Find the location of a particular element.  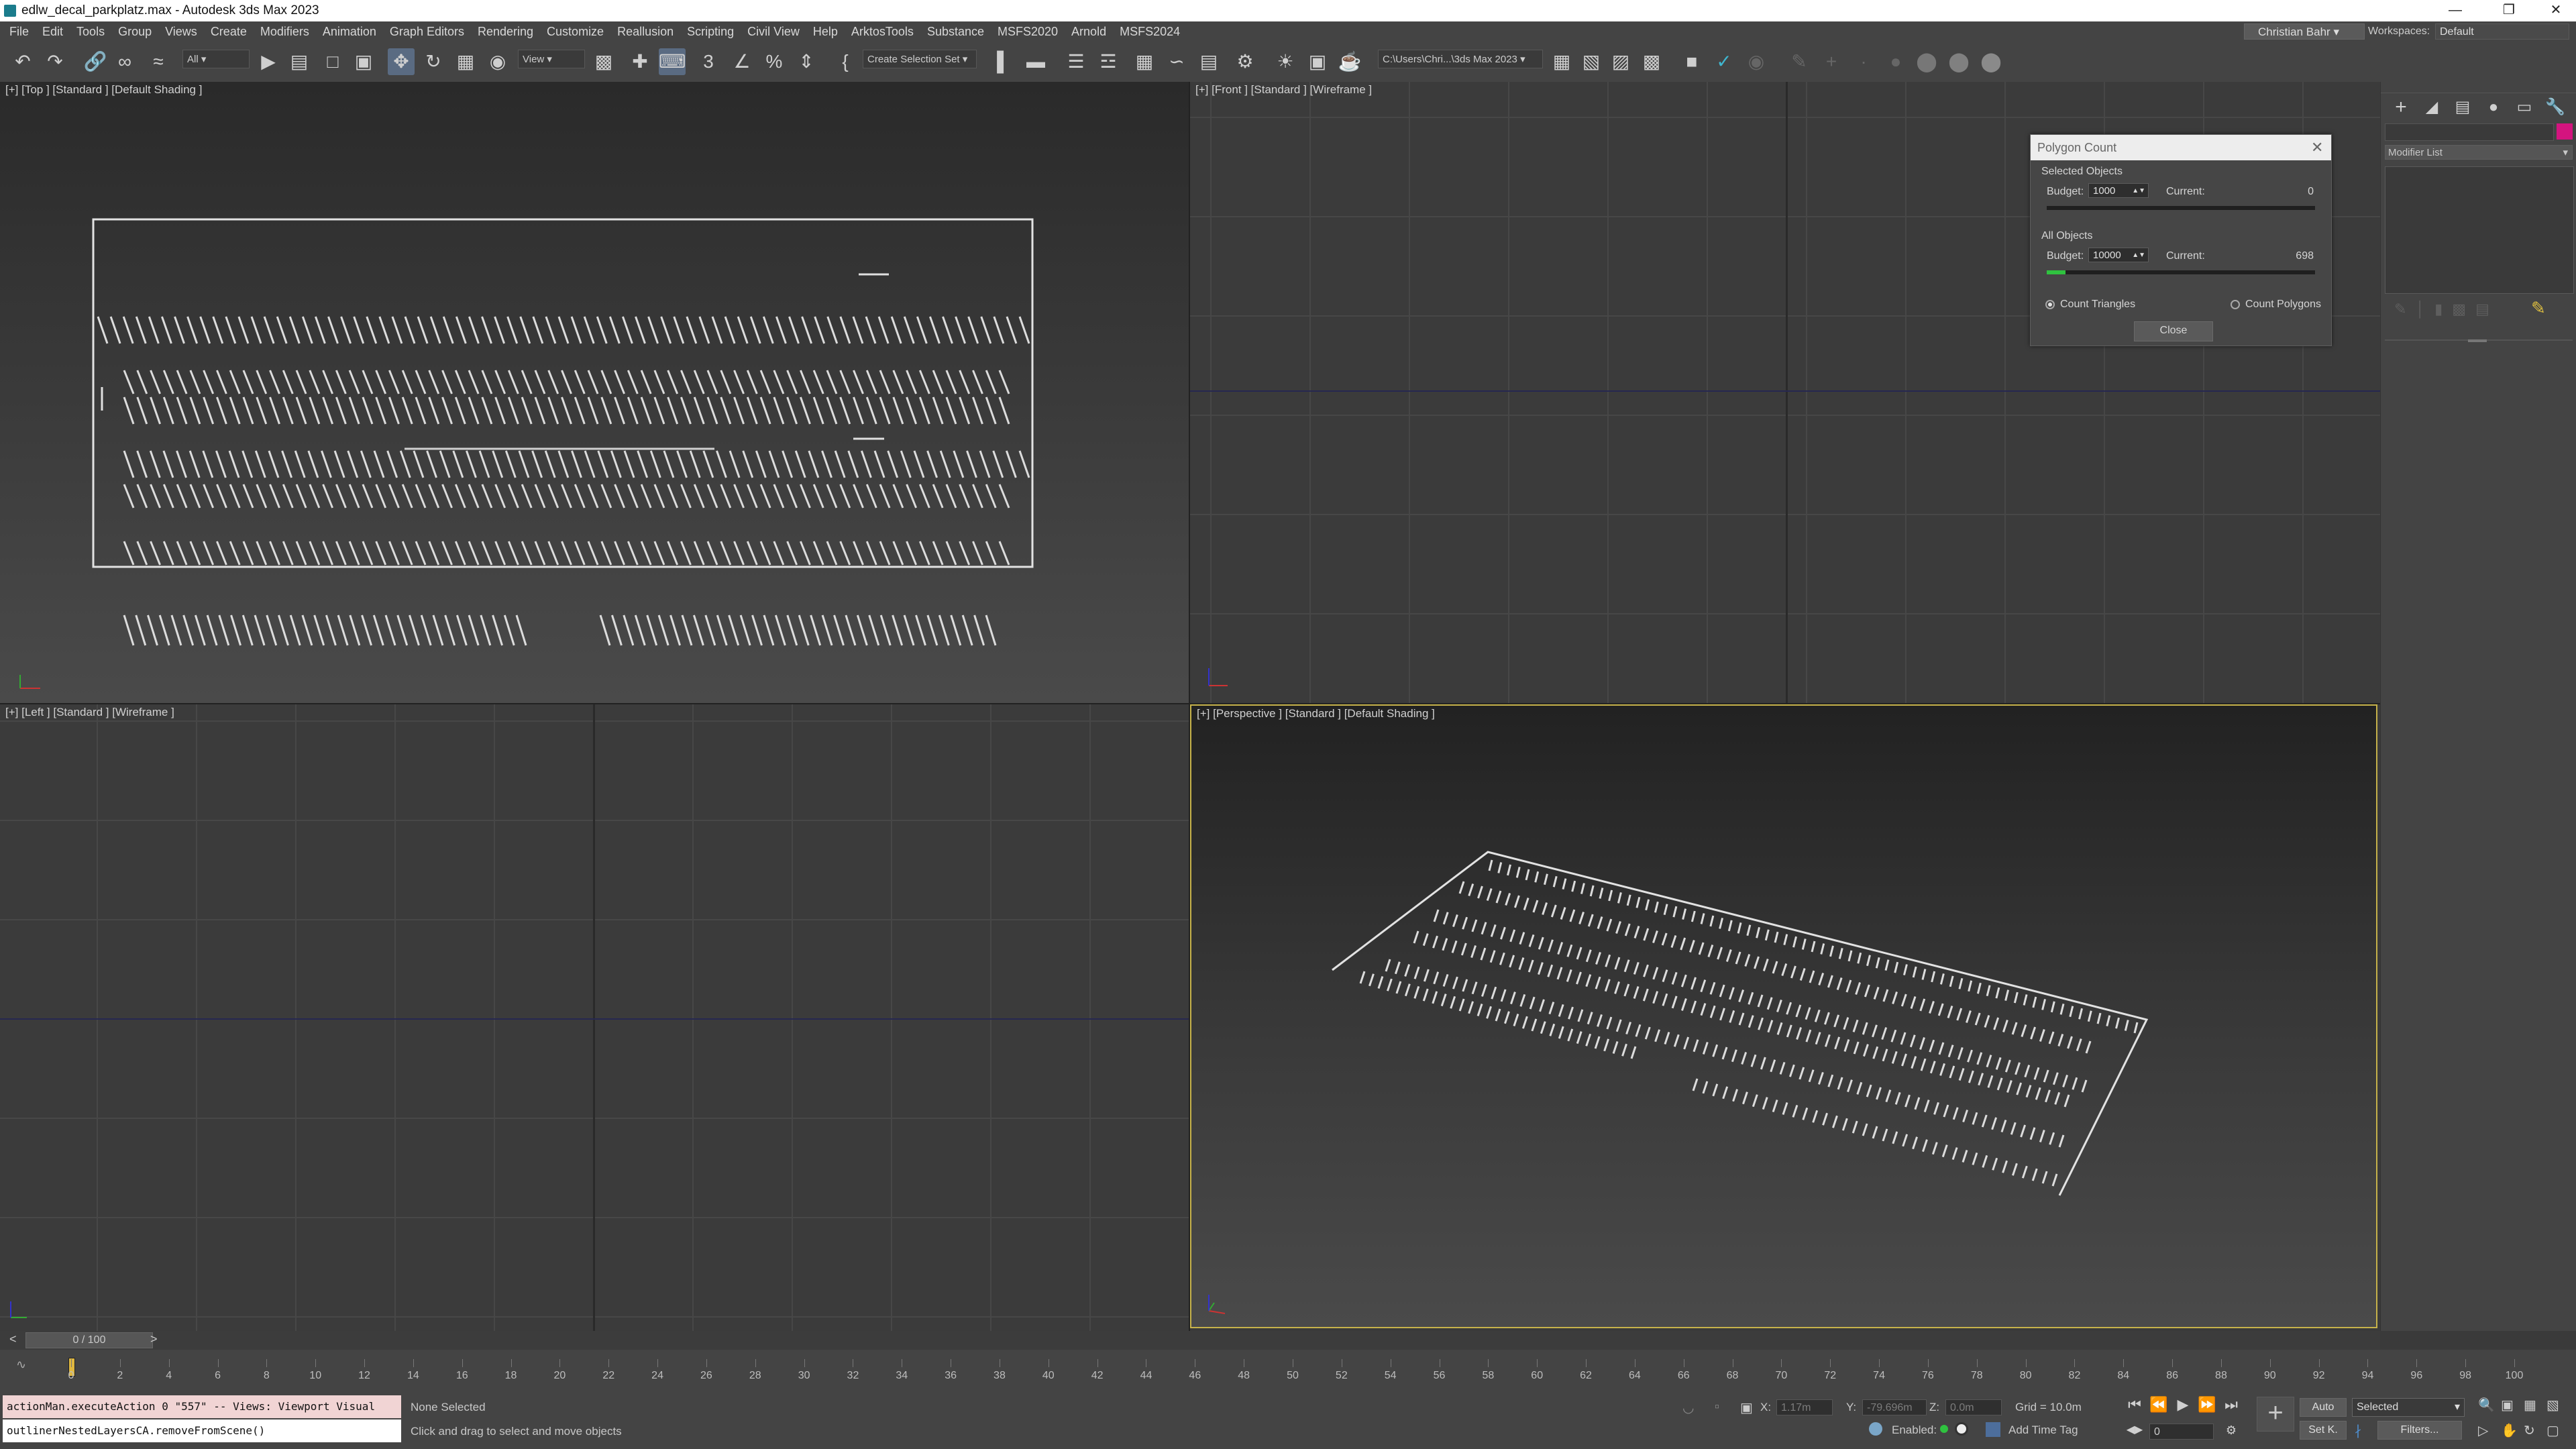

scene-explorer-icon: ☰ is located at coordinates (1076, 61).